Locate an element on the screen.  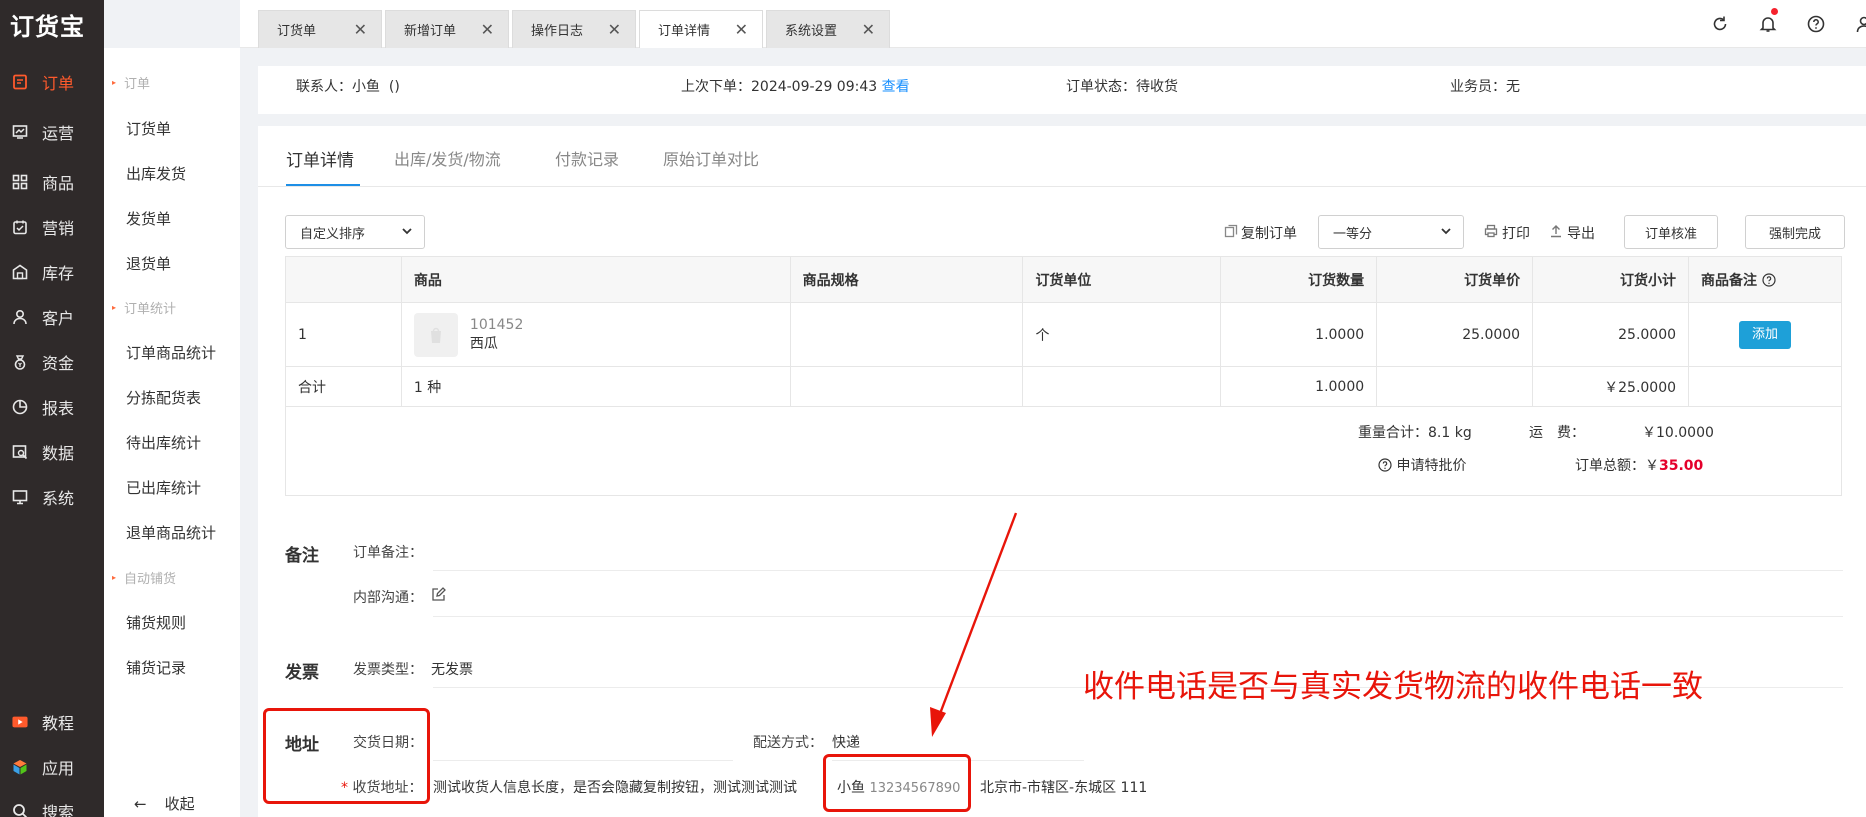
sidebar-item-label: 报表 is located at coordinates (58, 408).